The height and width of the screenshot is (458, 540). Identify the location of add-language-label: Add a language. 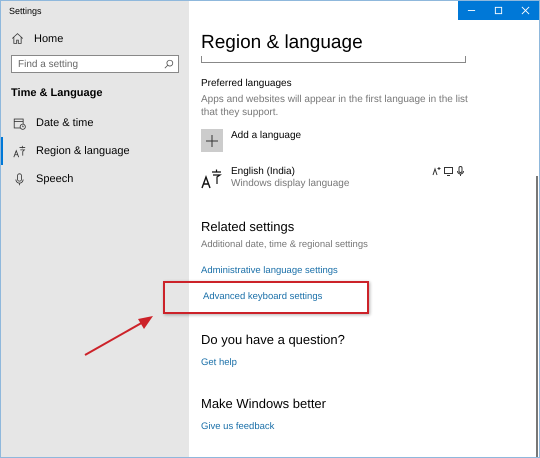
(266, 135).